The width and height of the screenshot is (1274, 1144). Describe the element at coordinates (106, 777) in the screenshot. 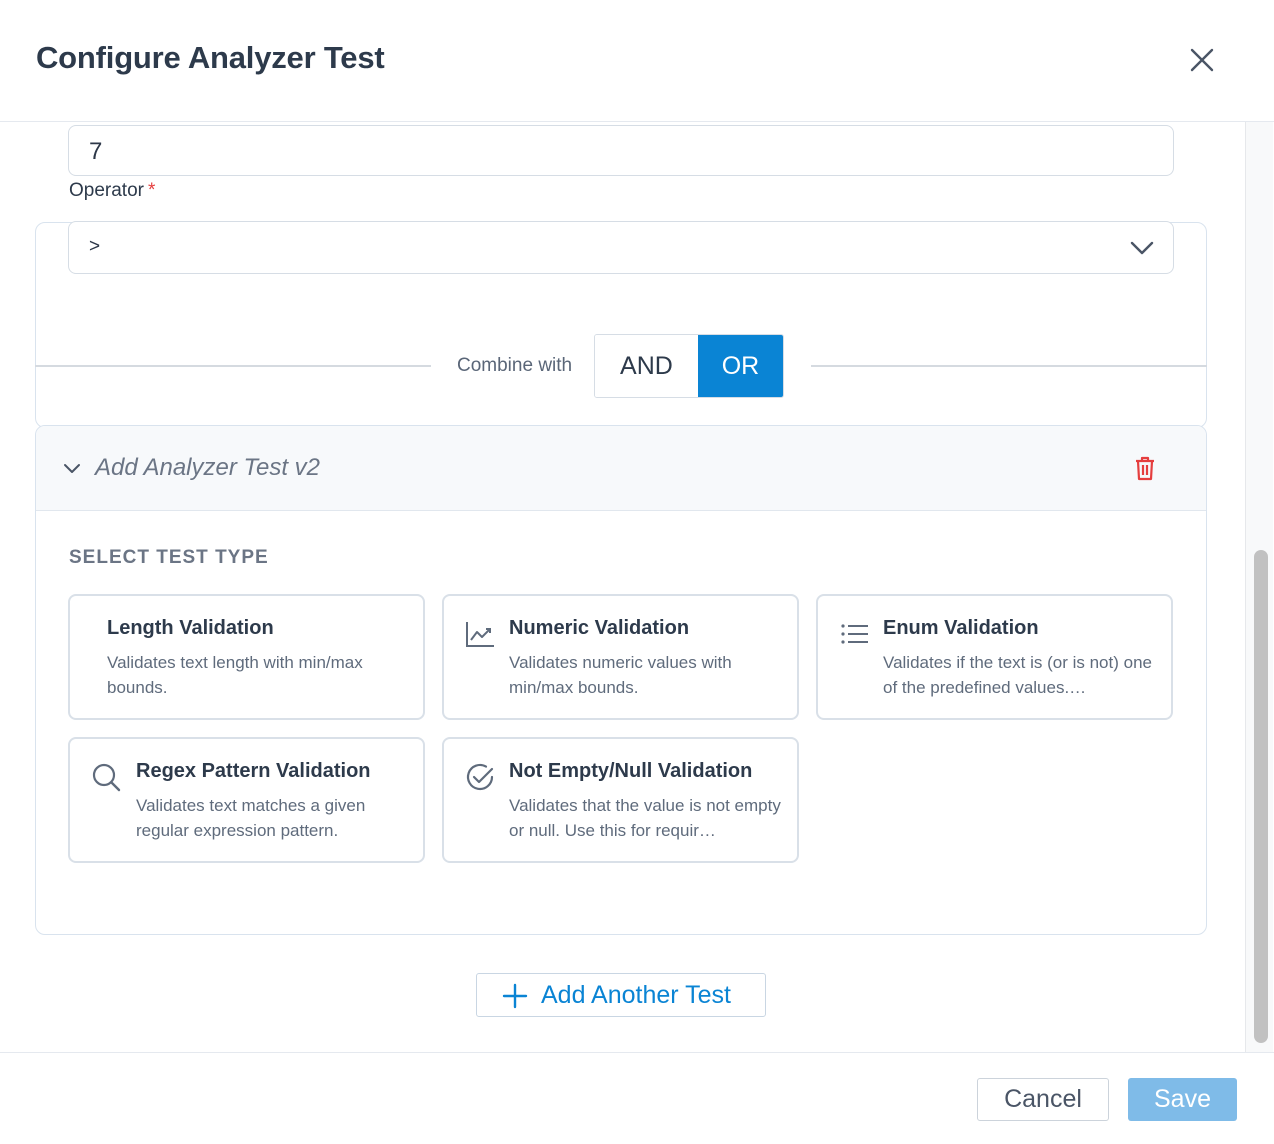

I see `search-icon` at that location.